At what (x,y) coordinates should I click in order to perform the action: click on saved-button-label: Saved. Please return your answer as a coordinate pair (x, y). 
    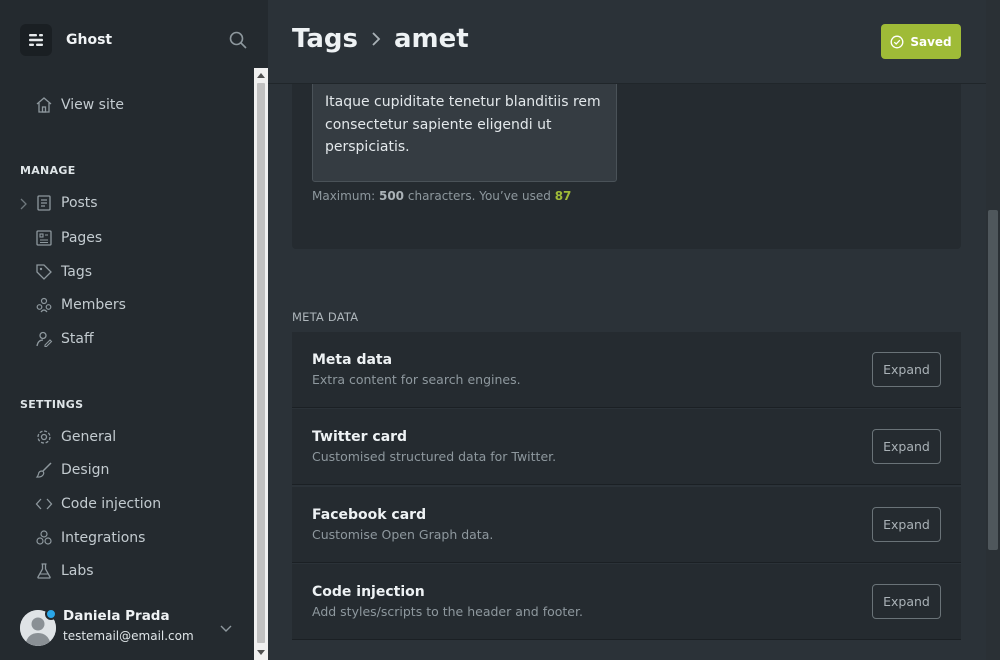
    Looking at the image, I should click on (931, 41).